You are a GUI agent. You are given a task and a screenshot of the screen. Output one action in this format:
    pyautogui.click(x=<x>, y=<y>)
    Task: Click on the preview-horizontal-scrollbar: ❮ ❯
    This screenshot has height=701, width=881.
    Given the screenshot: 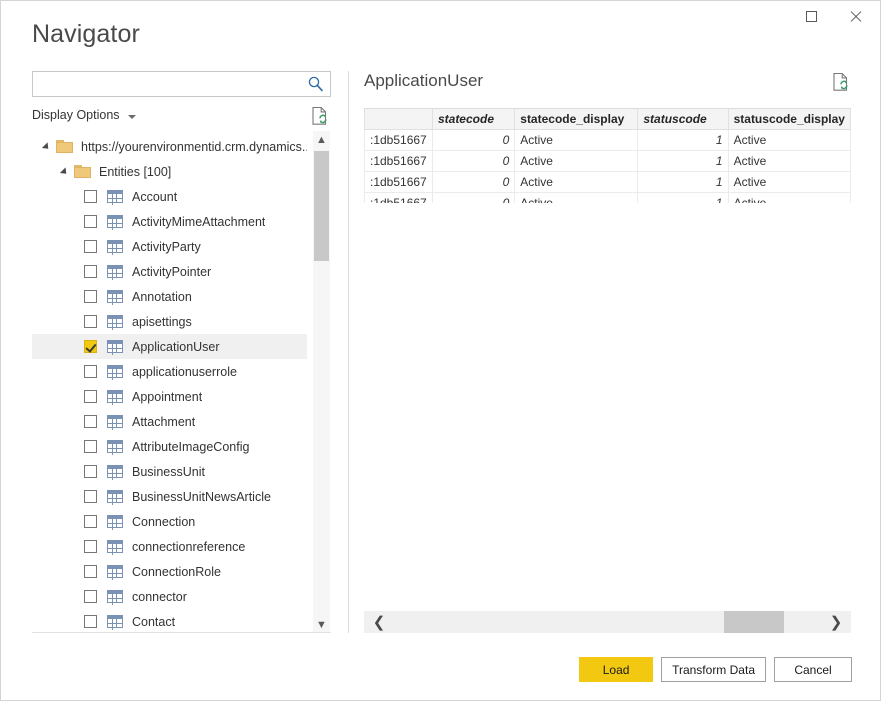 What is the action you would take?
    pyautogui.click(x=607, y=622)
    